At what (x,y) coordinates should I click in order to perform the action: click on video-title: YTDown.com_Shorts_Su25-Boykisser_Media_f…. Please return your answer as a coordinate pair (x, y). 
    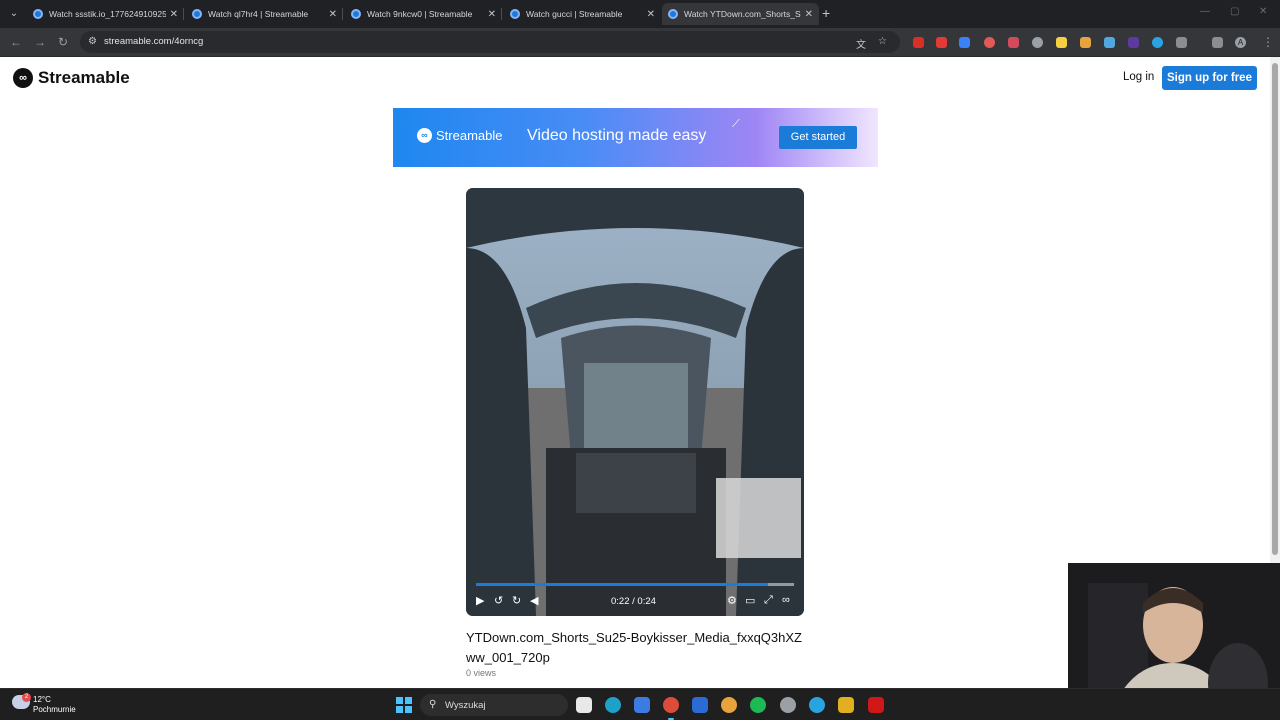
    Looking at the image, I should click on (634, 647).